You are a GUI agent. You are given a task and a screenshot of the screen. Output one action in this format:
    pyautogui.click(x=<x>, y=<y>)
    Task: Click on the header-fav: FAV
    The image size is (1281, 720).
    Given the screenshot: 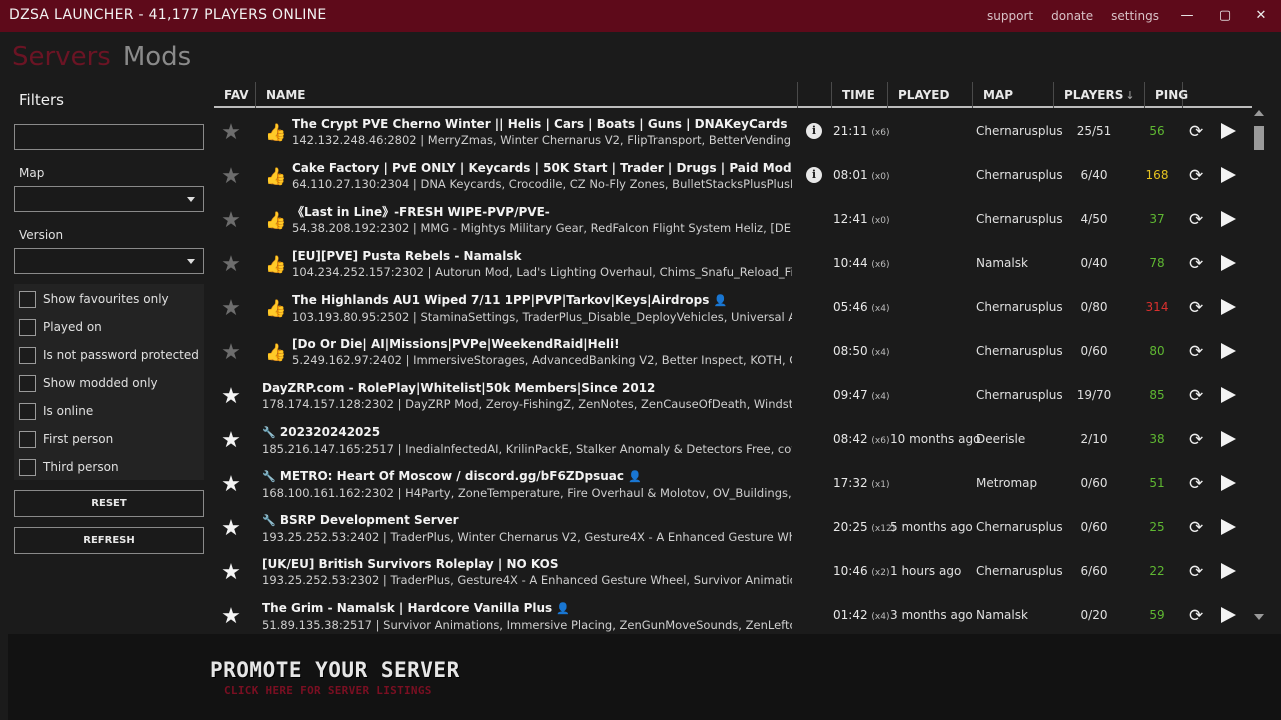 What is the action you would take?
    pyautogui.click(x=235, y=95)
    